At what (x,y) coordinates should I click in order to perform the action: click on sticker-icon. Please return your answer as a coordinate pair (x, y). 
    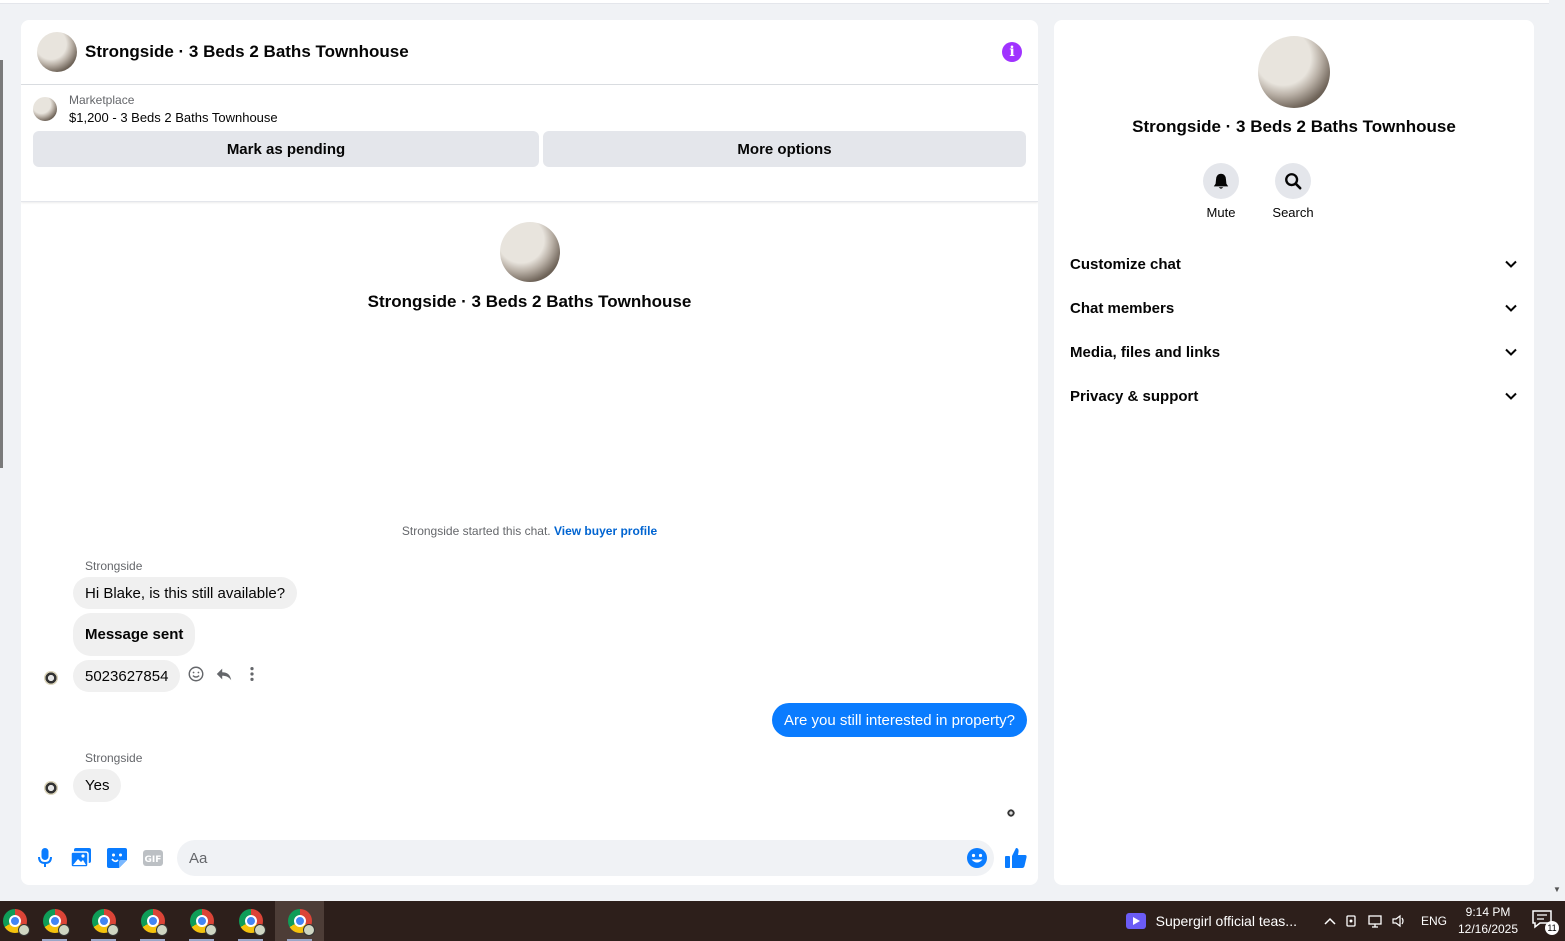
    Looking at the image, I should click on (117, 858).